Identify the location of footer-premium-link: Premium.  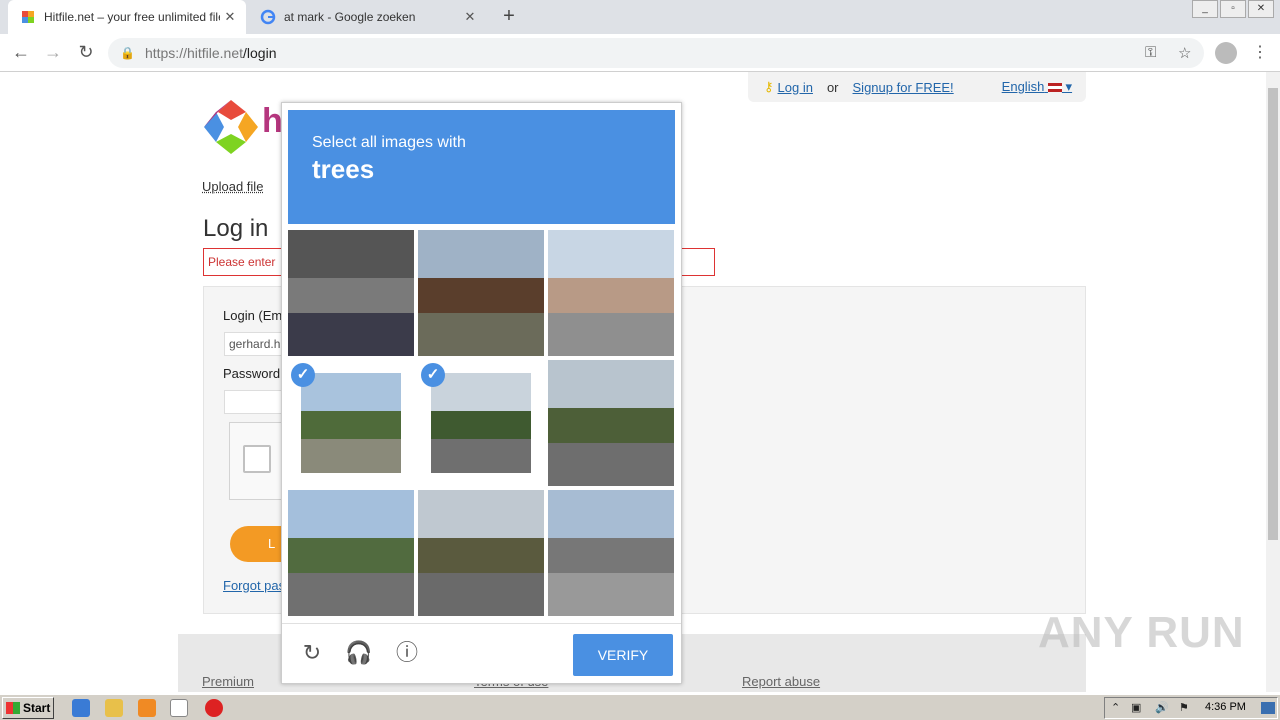
(228, 681).